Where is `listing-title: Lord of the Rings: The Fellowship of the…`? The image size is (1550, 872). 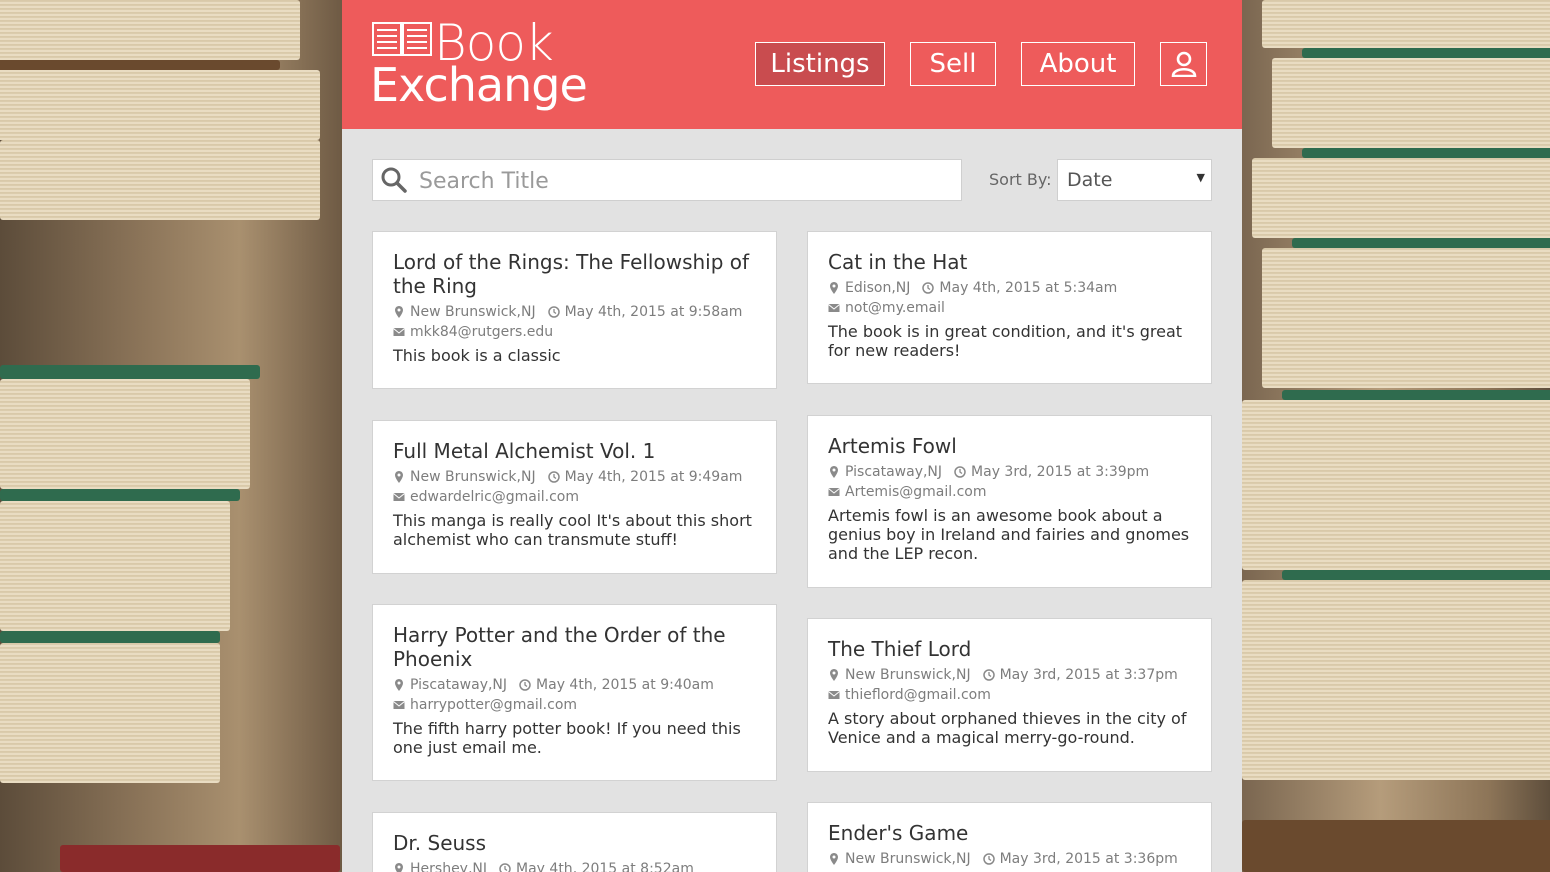
listing-title: Lord of the Rings: The Fellowship of the… is located at coordinates (571, 274).